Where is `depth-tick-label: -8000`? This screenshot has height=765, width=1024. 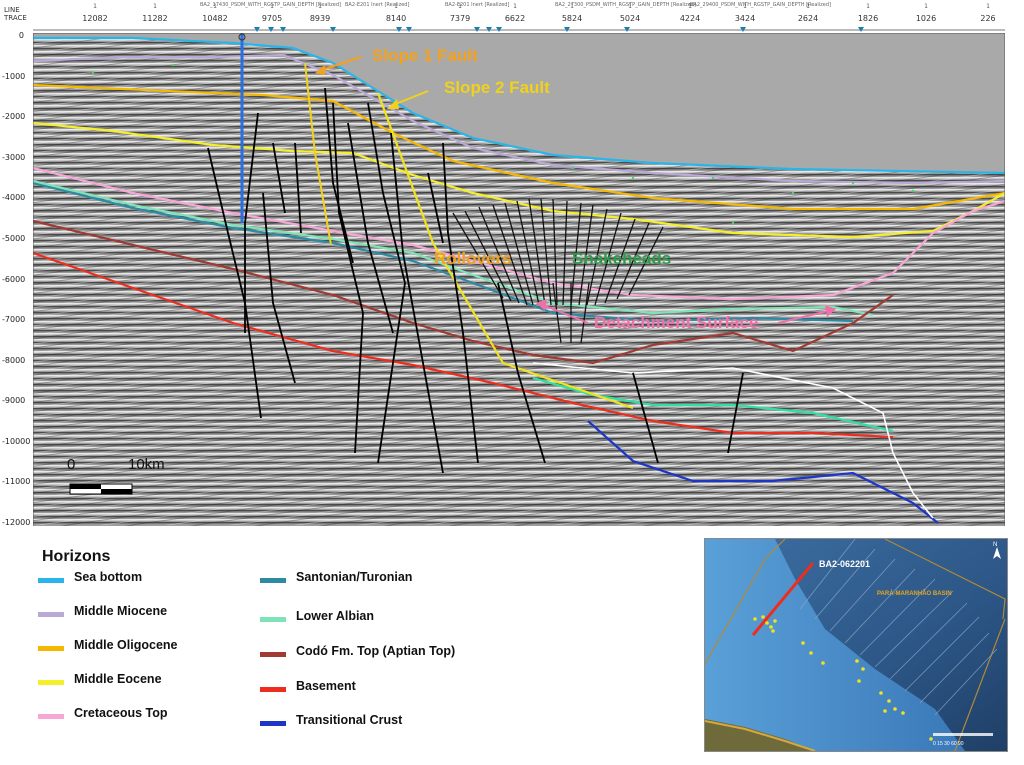
depth-tick-label: -8000 is located at coordinates (14, 360).